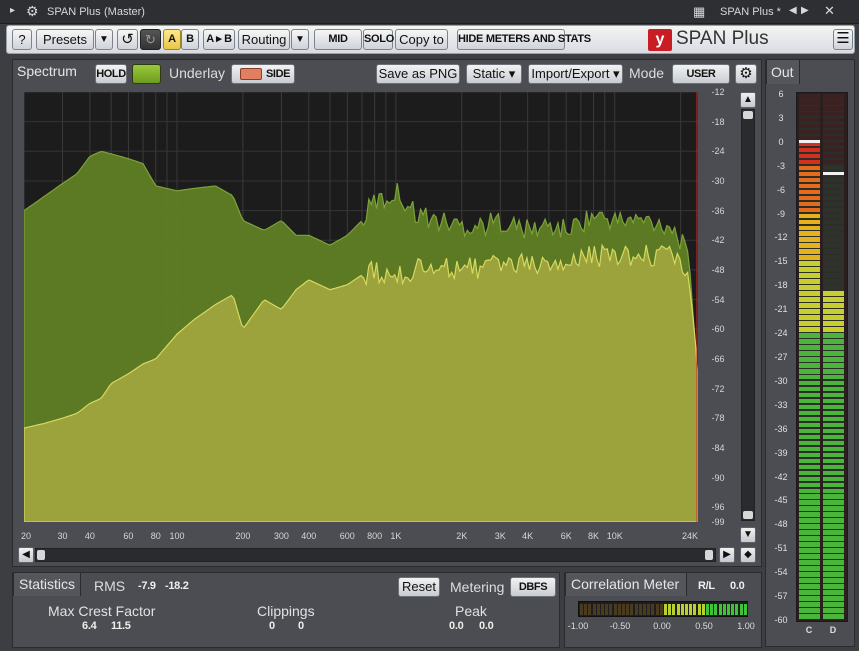 This screenshot has width=859, height=651. I want to click on peak-label: Peak, so click(471, 611).